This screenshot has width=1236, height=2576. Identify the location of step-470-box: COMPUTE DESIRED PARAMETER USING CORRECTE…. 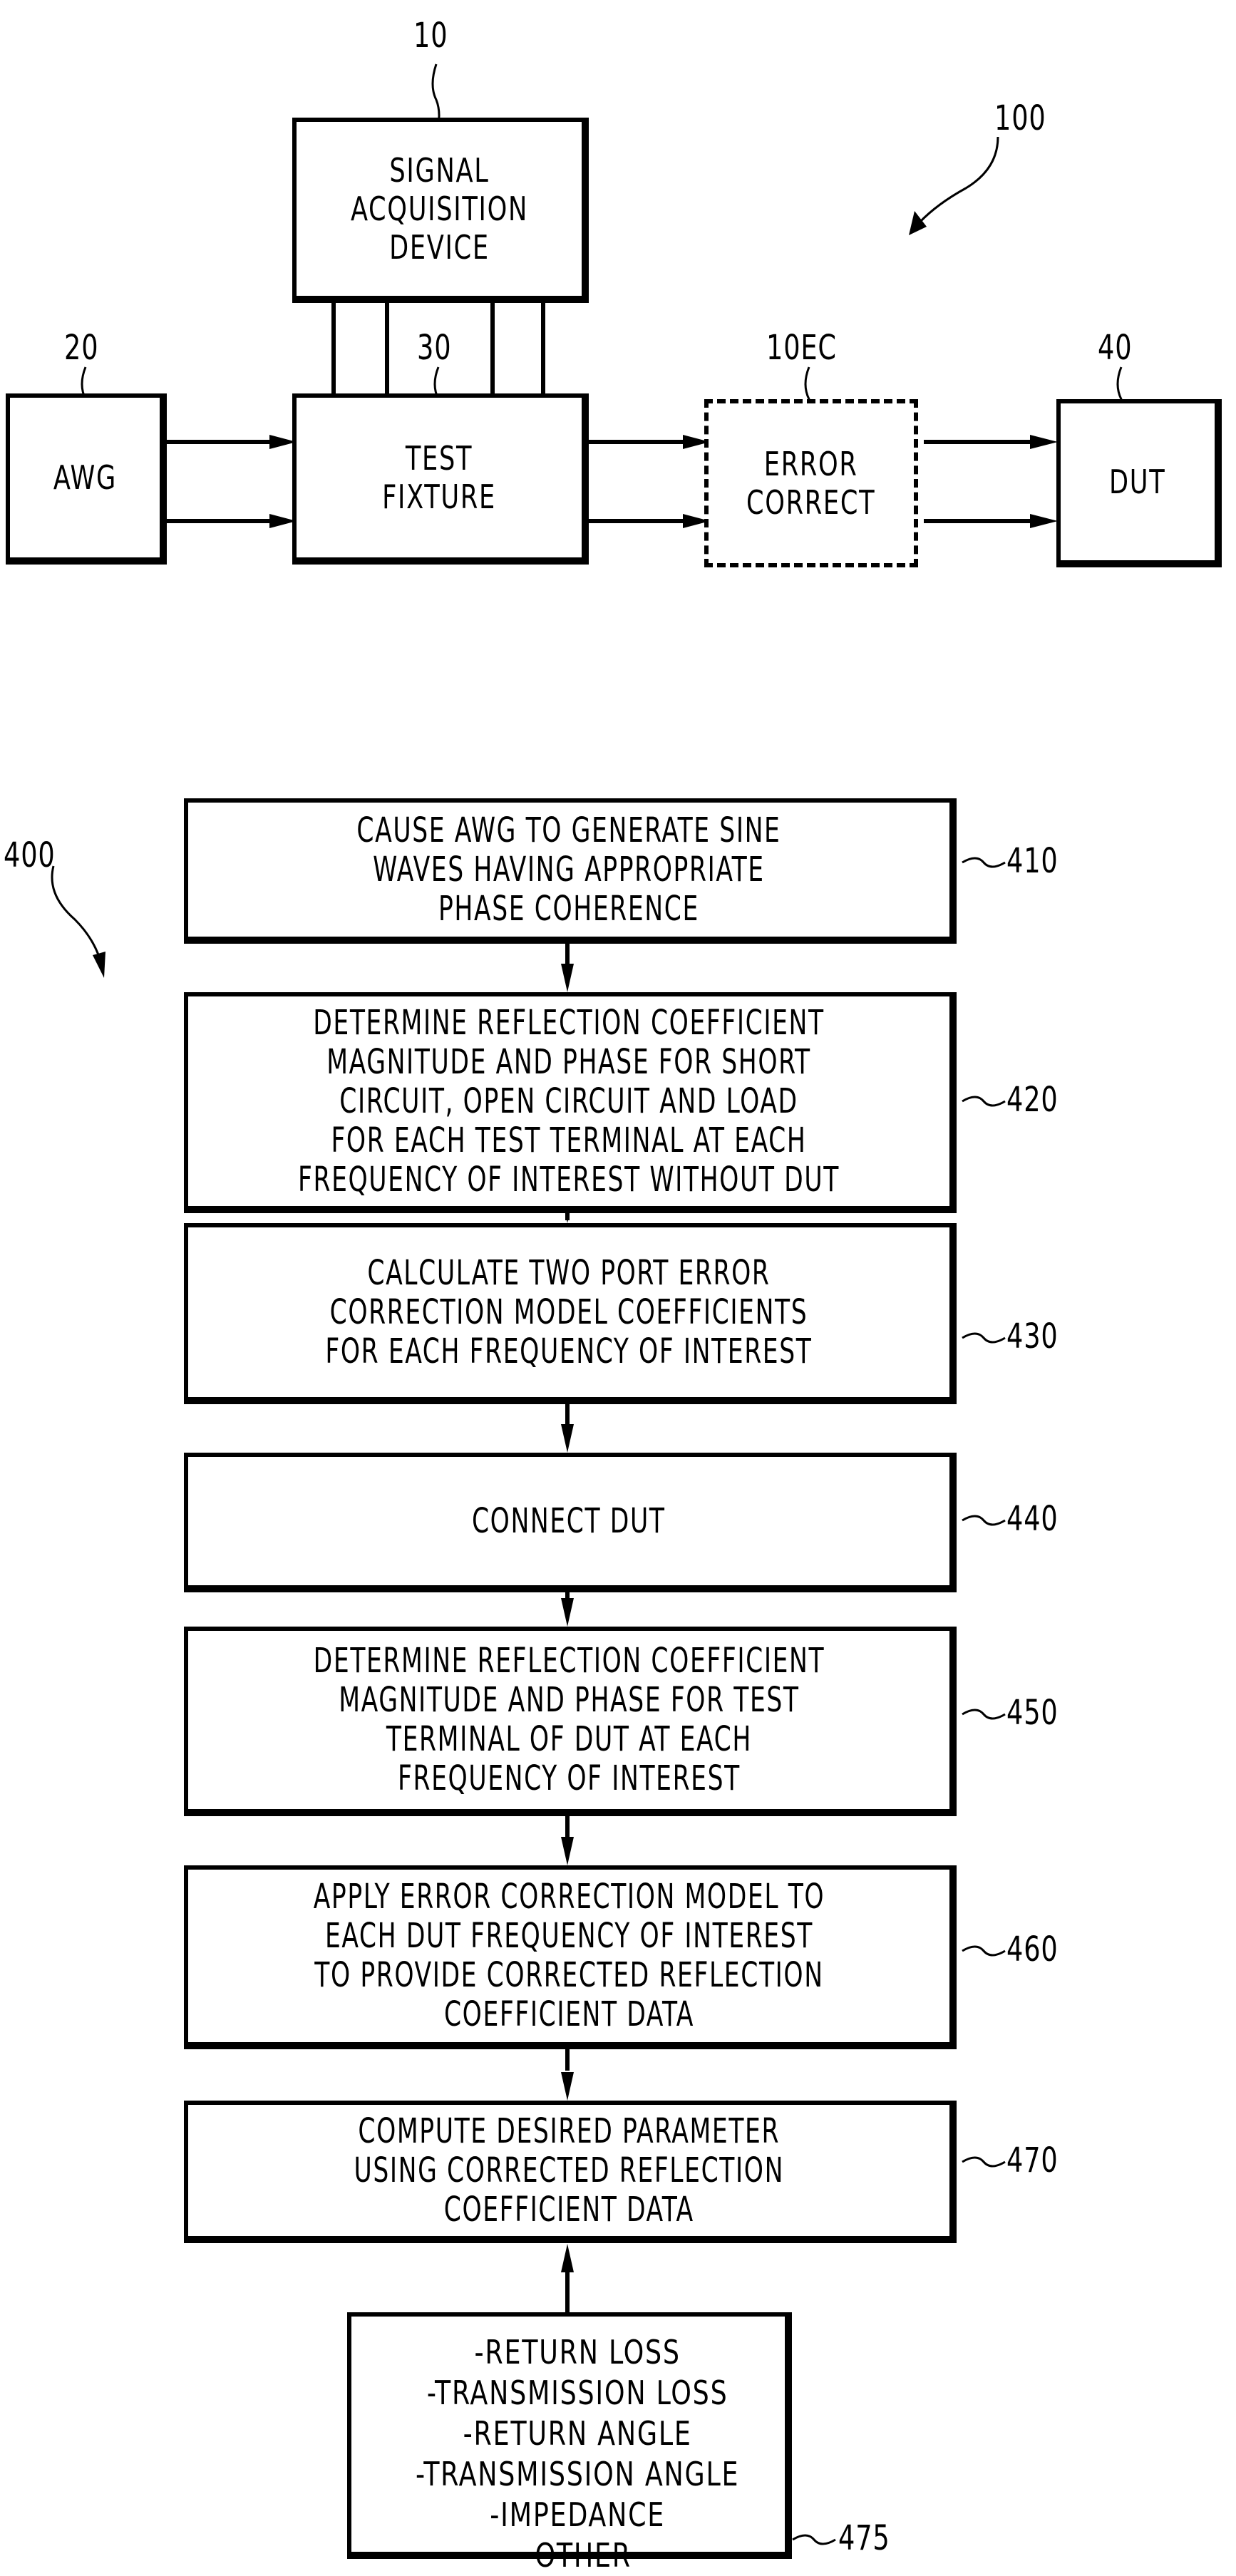
(571, 2172).